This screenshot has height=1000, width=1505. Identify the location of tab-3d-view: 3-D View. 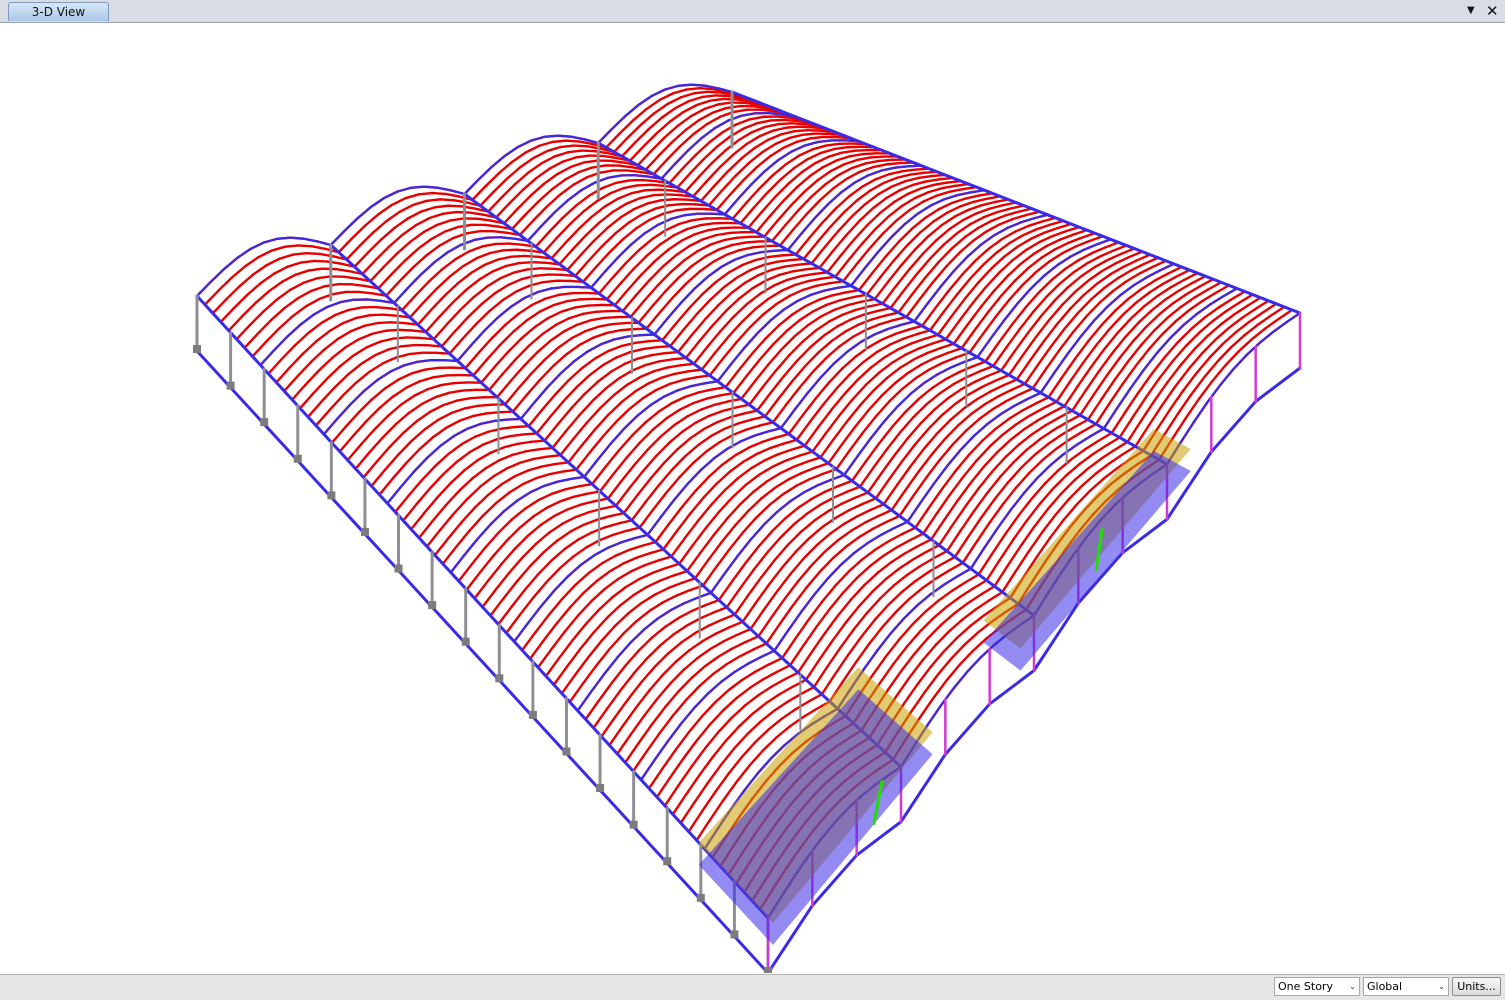
(58, 11).